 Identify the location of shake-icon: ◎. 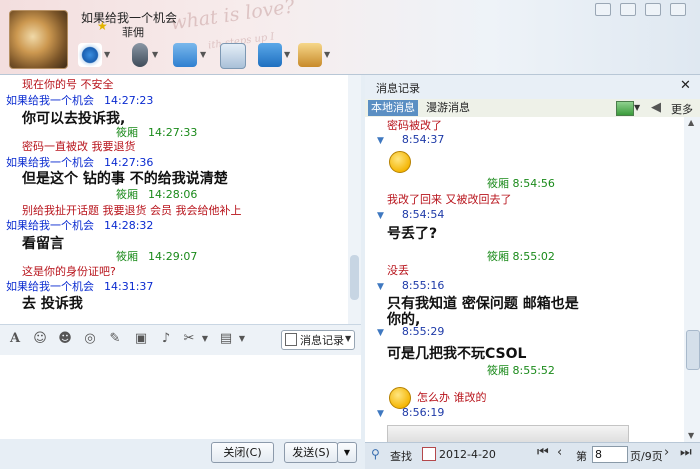
(90, 339).